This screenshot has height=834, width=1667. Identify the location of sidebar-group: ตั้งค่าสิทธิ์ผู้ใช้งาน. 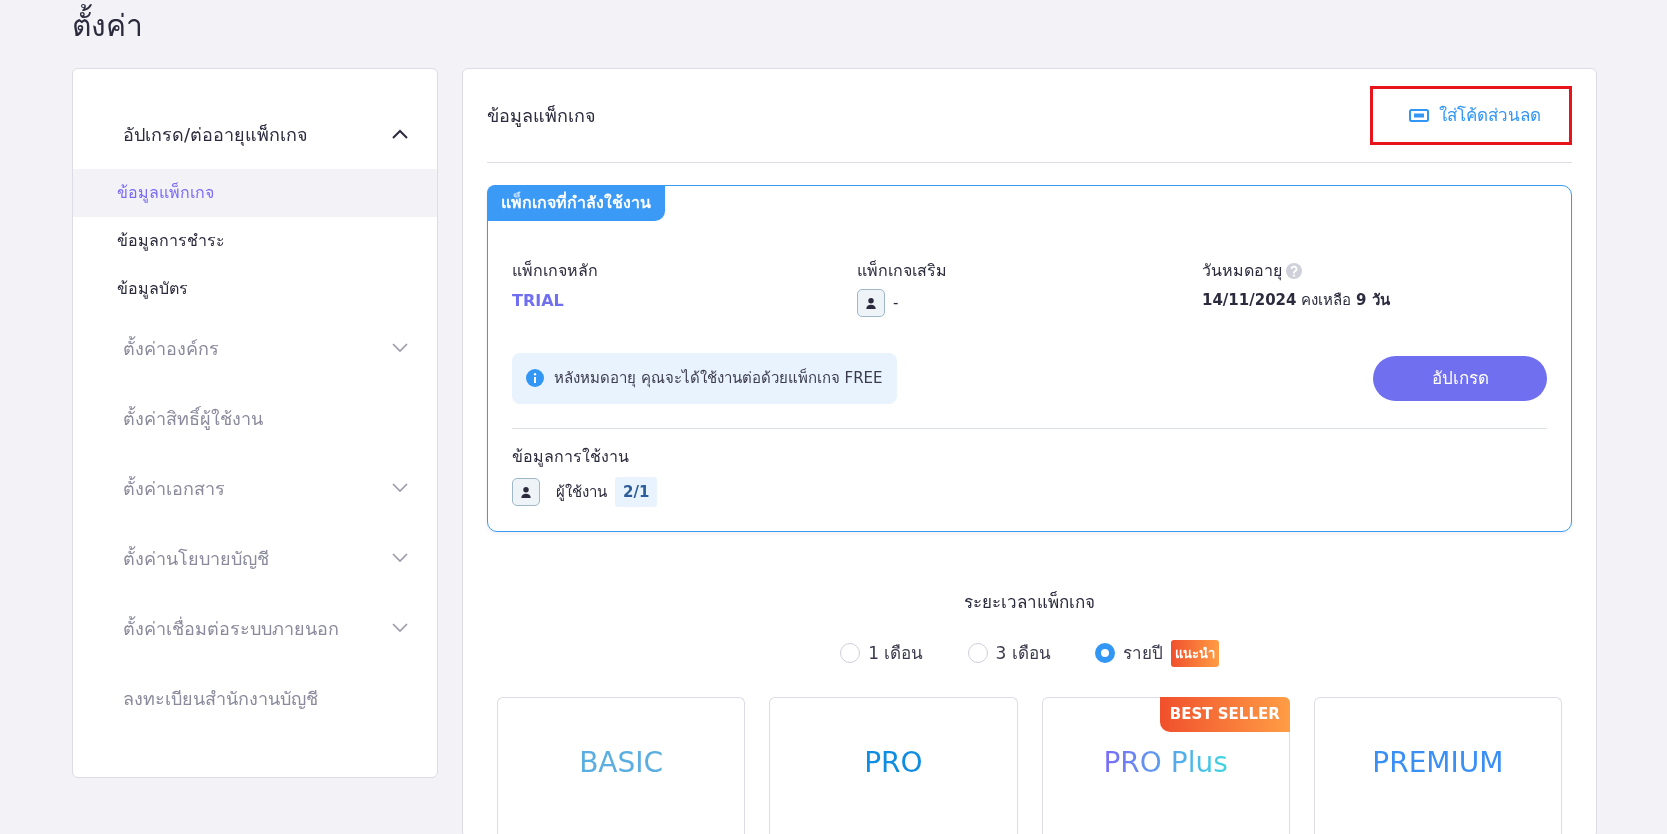
(255, 418).